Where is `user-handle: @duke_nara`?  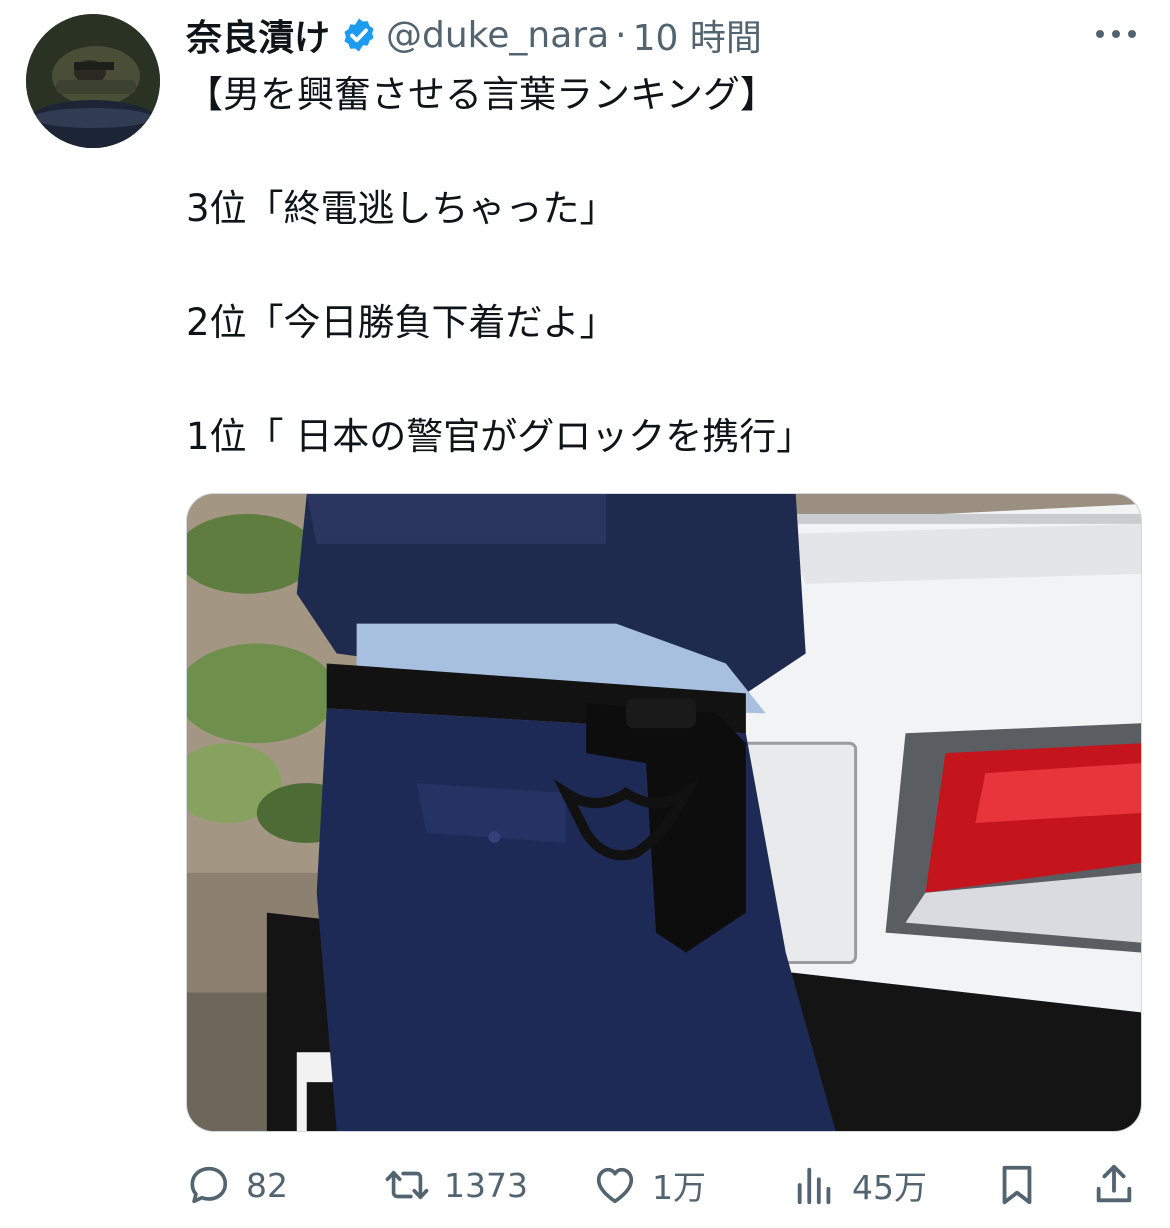
user-handle: @duke_nara is located at coordinates (497, 35).